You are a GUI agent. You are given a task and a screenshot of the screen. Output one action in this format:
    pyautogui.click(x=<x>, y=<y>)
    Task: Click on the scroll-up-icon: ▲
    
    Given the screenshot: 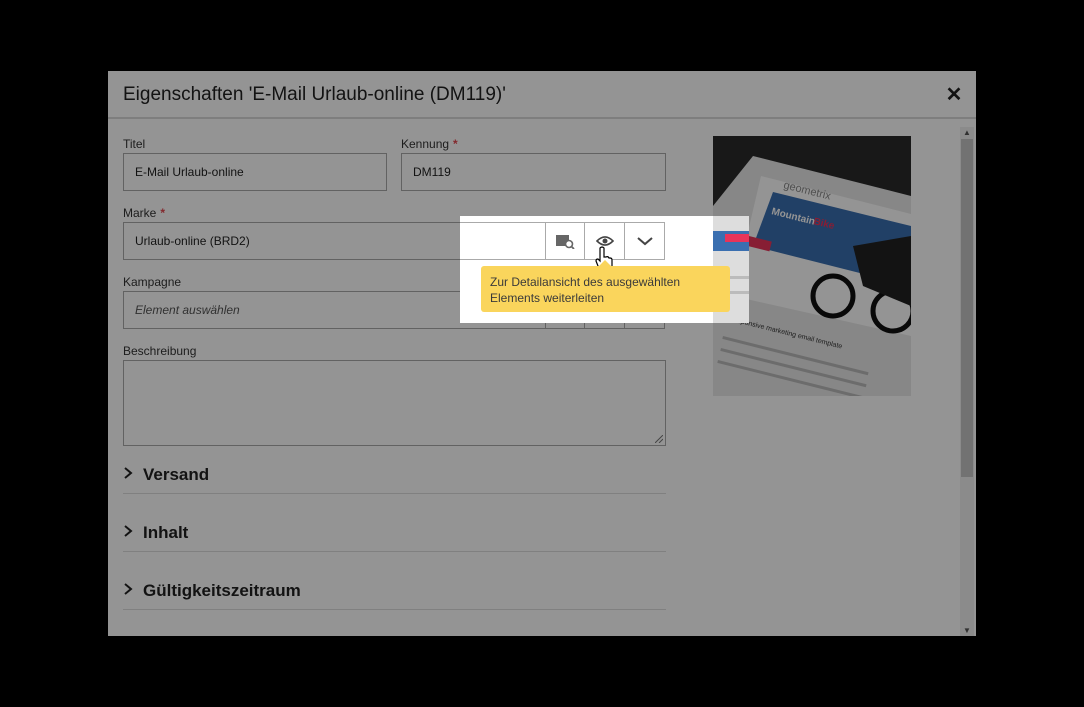 What is the action you would take?
    pyautogui.click(x=967, y=132)
    